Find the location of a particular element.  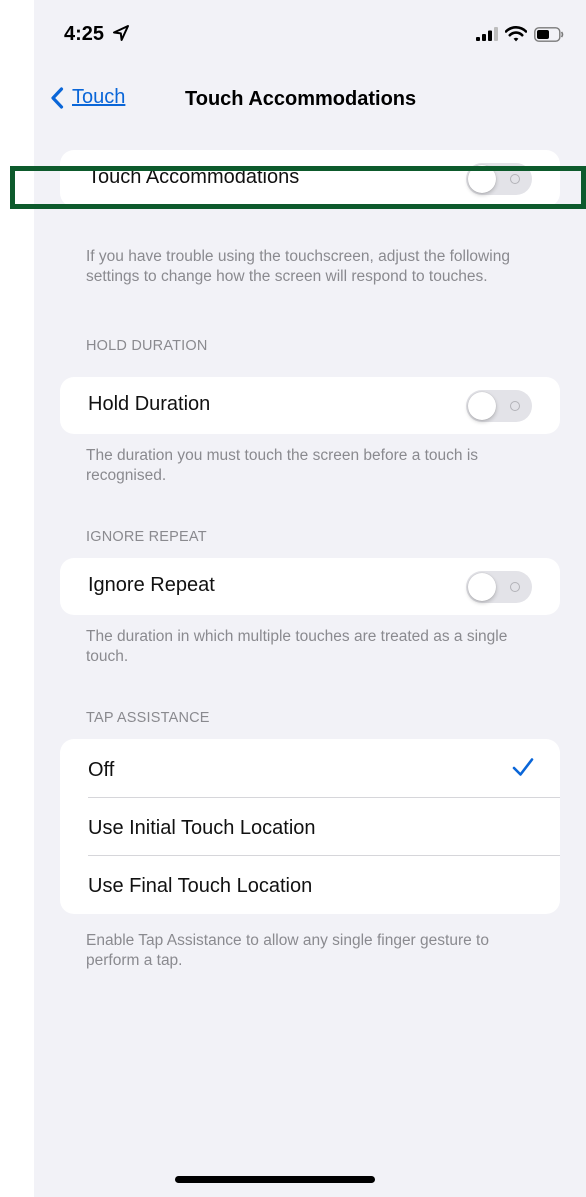

wifi-icon is located at coordinates (516, 34).